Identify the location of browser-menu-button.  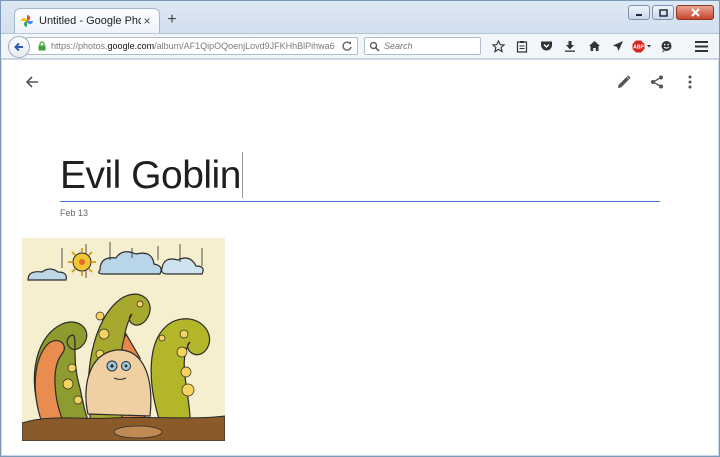
(701, 46).